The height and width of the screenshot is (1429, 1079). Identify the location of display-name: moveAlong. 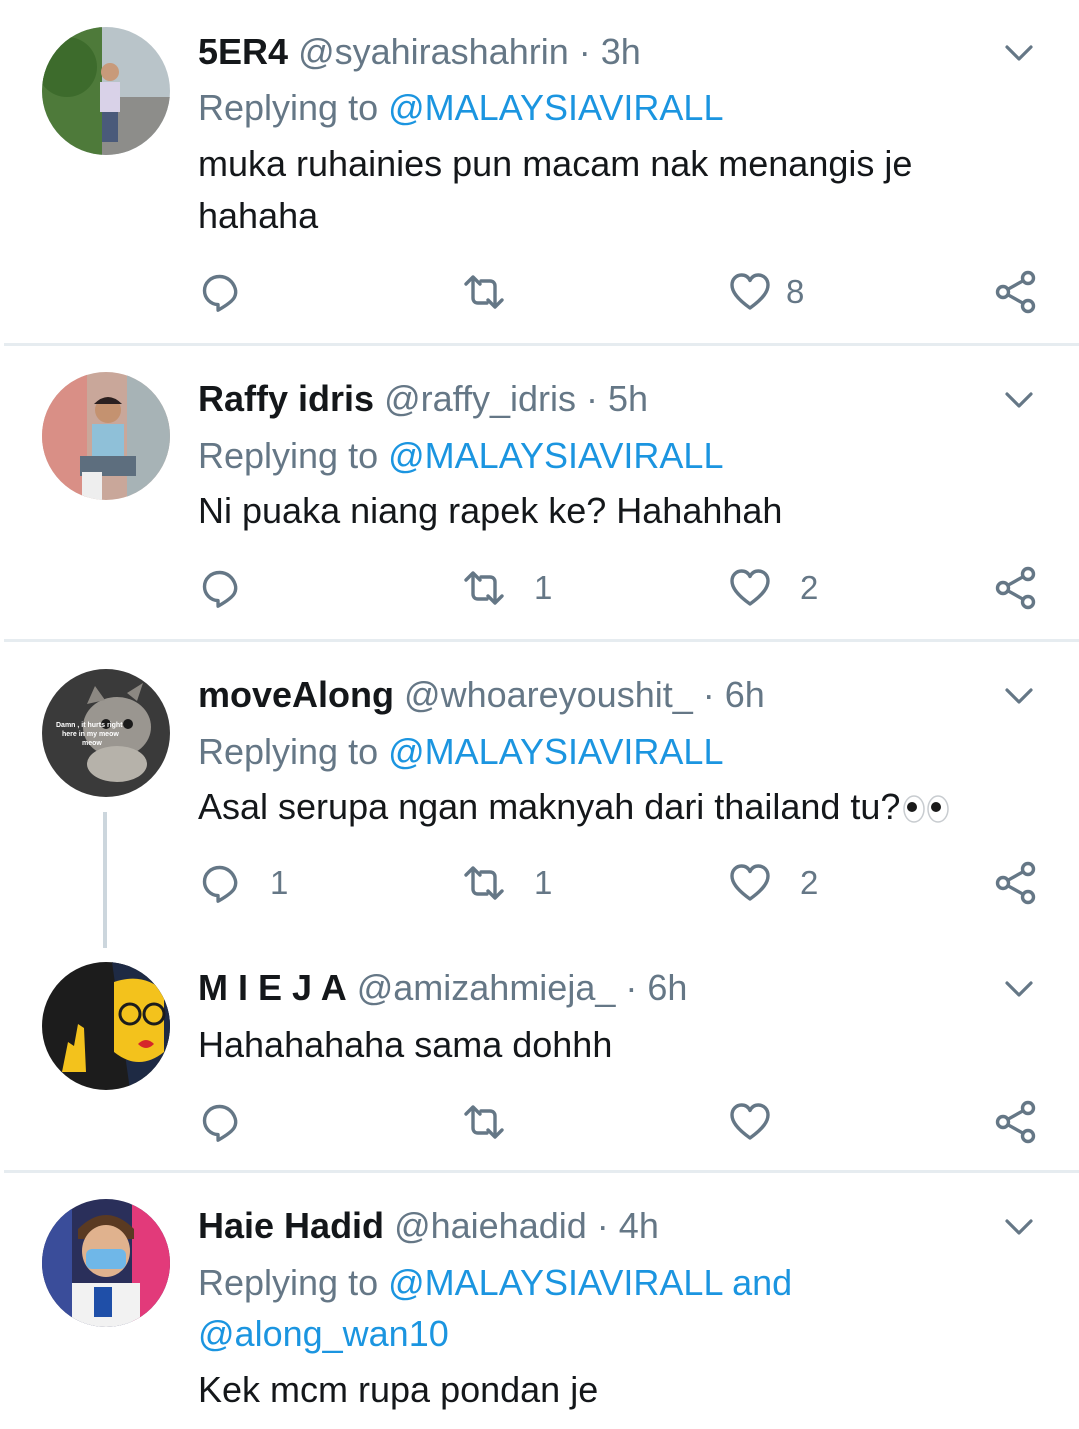
(296, 694).